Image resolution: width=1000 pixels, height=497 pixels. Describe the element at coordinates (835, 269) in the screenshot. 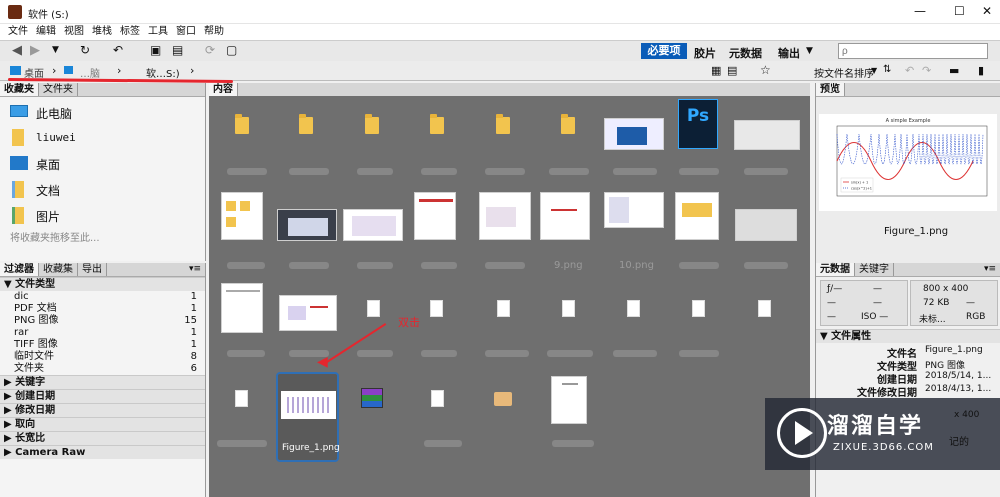

I see `tab-metadata: 元数据` at that location.